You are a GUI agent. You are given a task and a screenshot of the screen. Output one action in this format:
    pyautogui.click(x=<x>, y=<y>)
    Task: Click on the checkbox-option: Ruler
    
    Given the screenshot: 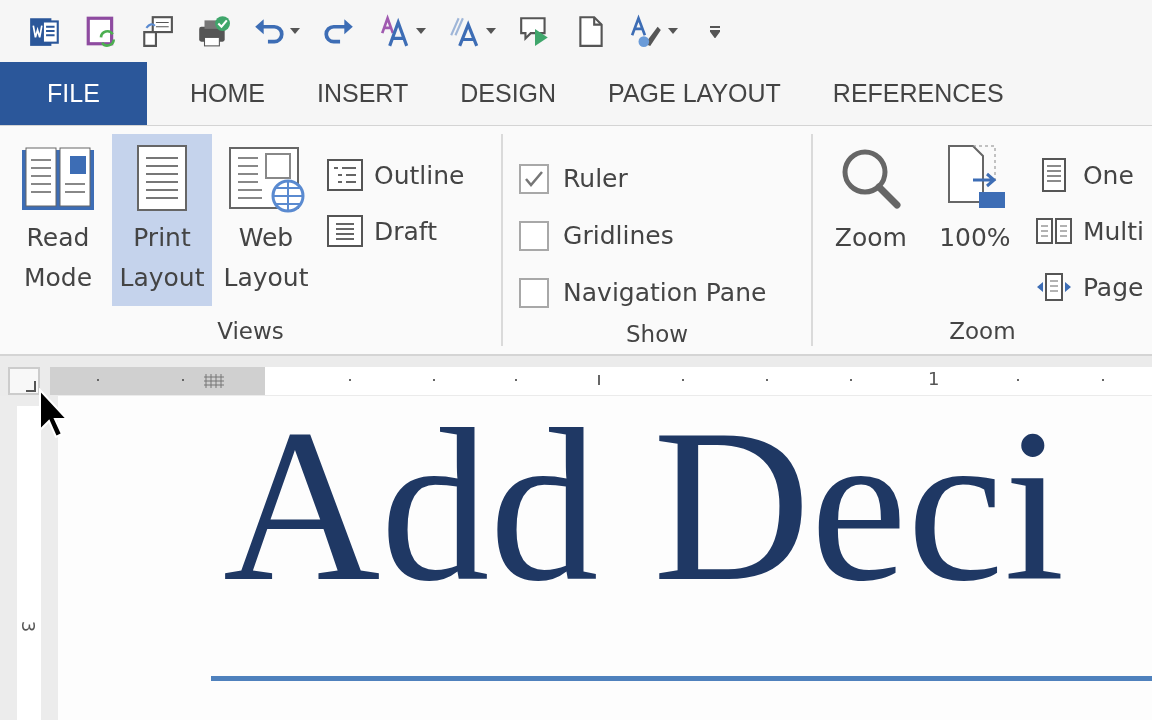 What is the action you would take?
    pyautogui.click(x=643, y=178)
    